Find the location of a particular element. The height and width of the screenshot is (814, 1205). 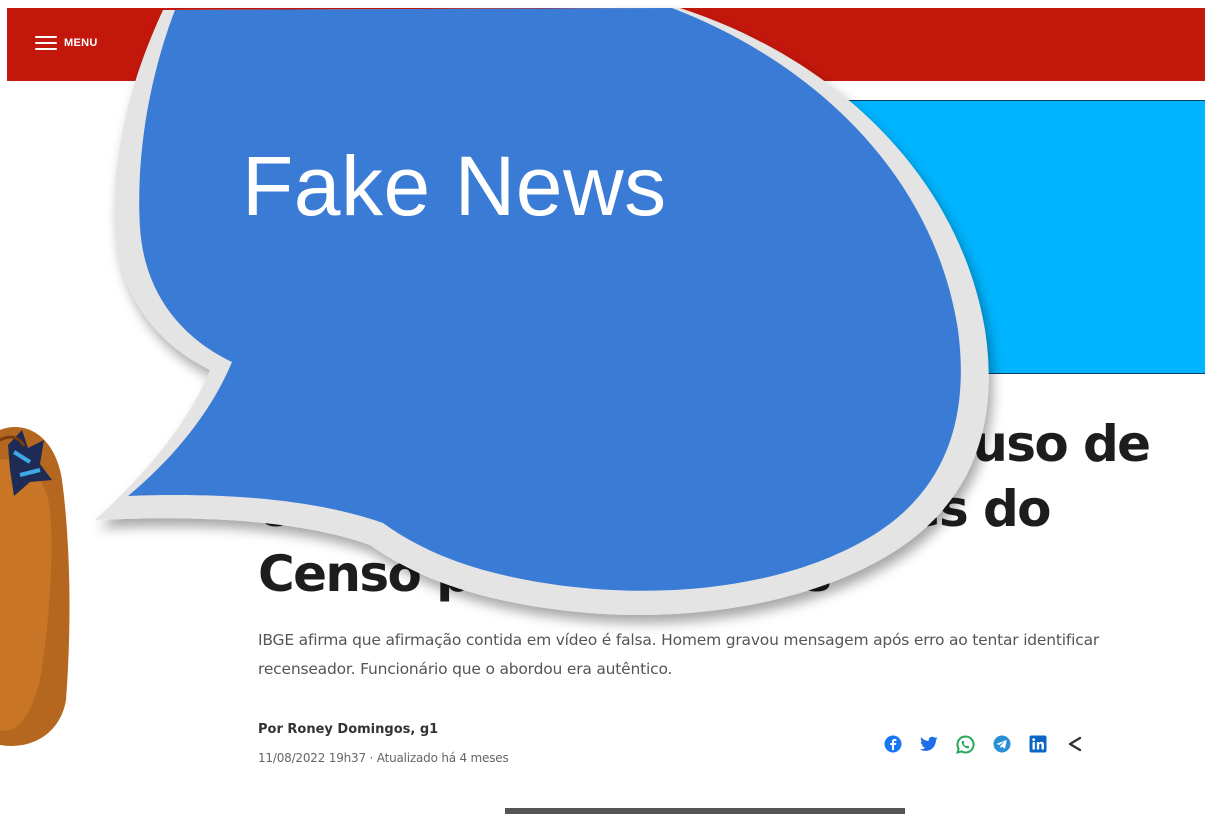

share-icon is located at coordinates (1075, 744).